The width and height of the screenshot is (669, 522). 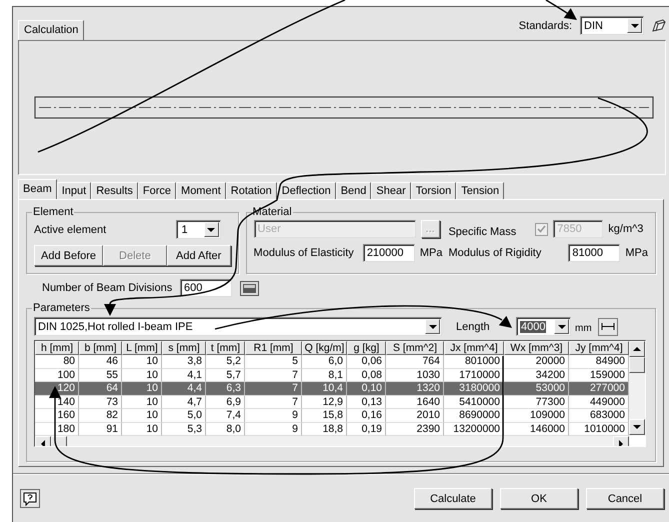 What do you see at coordinates (536, 361) in the screenshot?
I see `table-cell: 20000` at bounding box center [536, 361].